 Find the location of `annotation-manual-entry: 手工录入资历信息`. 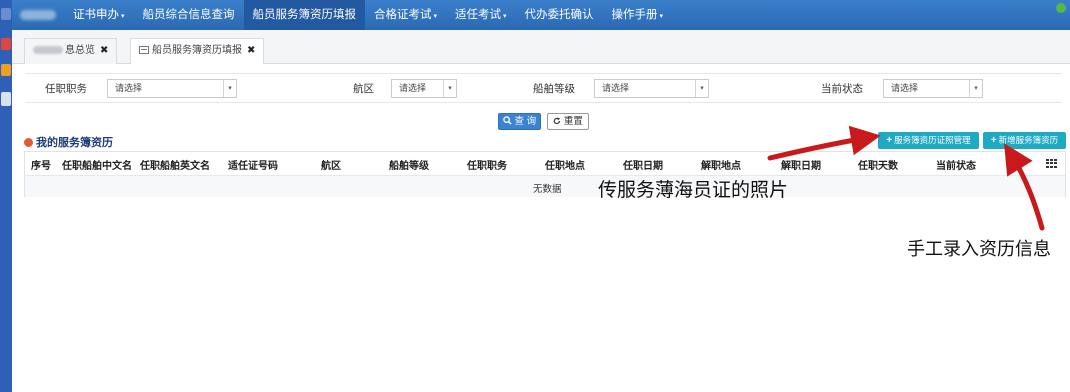

annotation-manual-entry: 手工录入资历信息 is located at coordinates (979, 249).